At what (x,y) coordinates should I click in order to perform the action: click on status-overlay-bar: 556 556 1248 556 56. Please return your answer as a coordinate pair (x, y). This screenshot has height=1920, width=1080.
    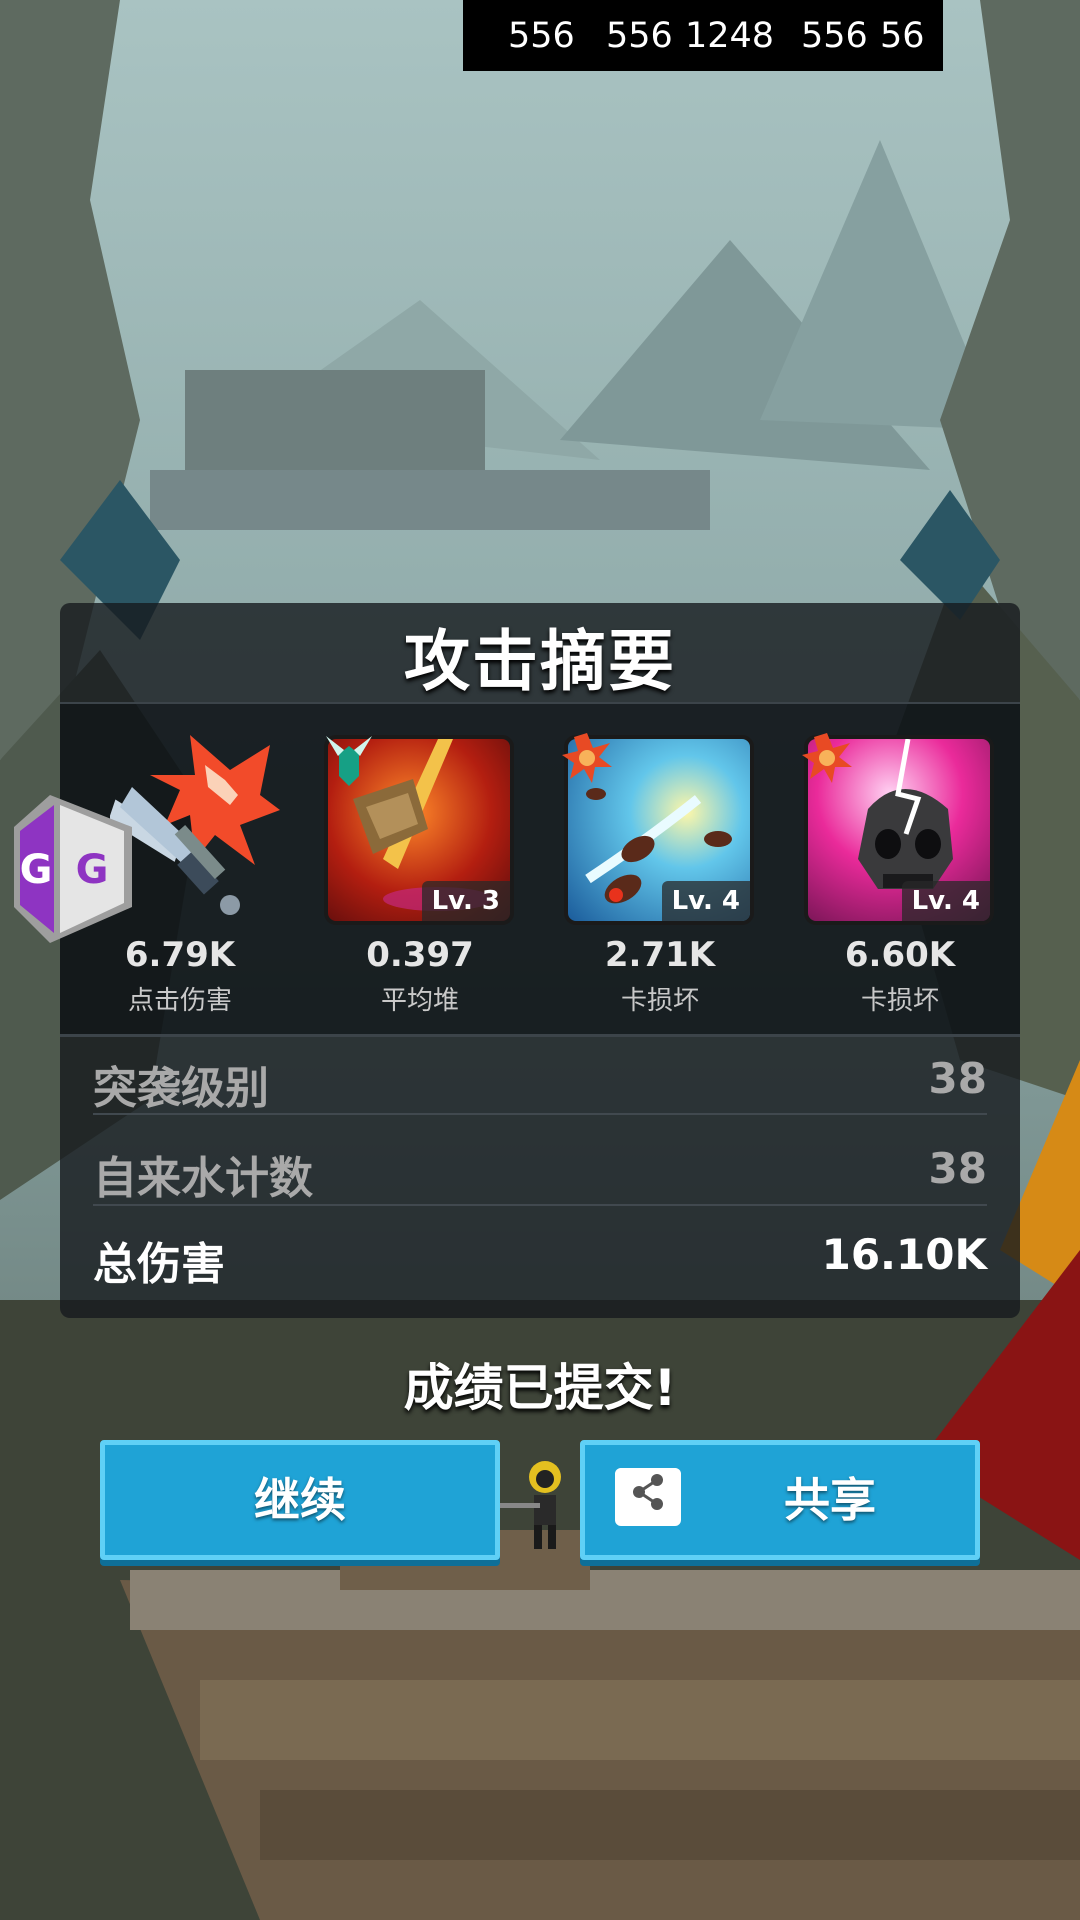
    Looking at the image, I should click on (703, 35).